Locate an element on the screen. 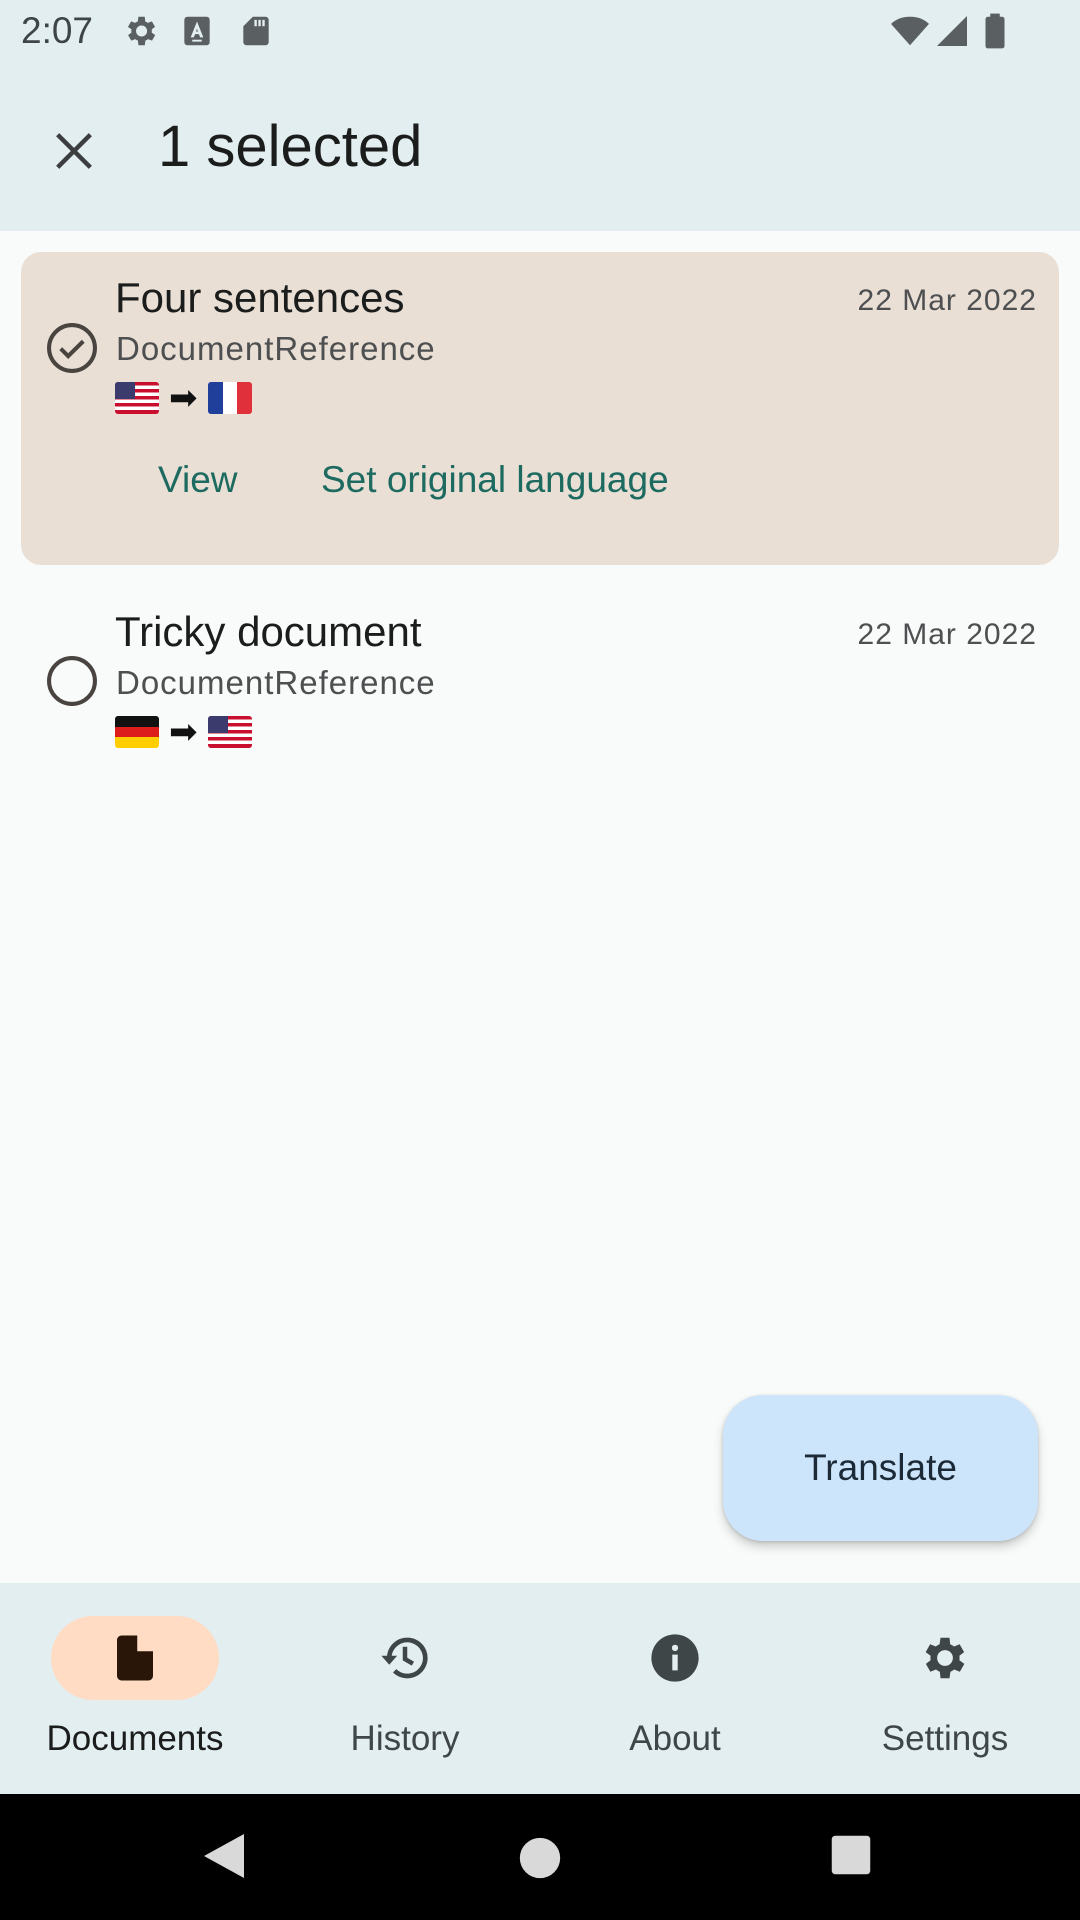 The image size is (1080, 1920). home-icon is located at coordinates (540, 1858).